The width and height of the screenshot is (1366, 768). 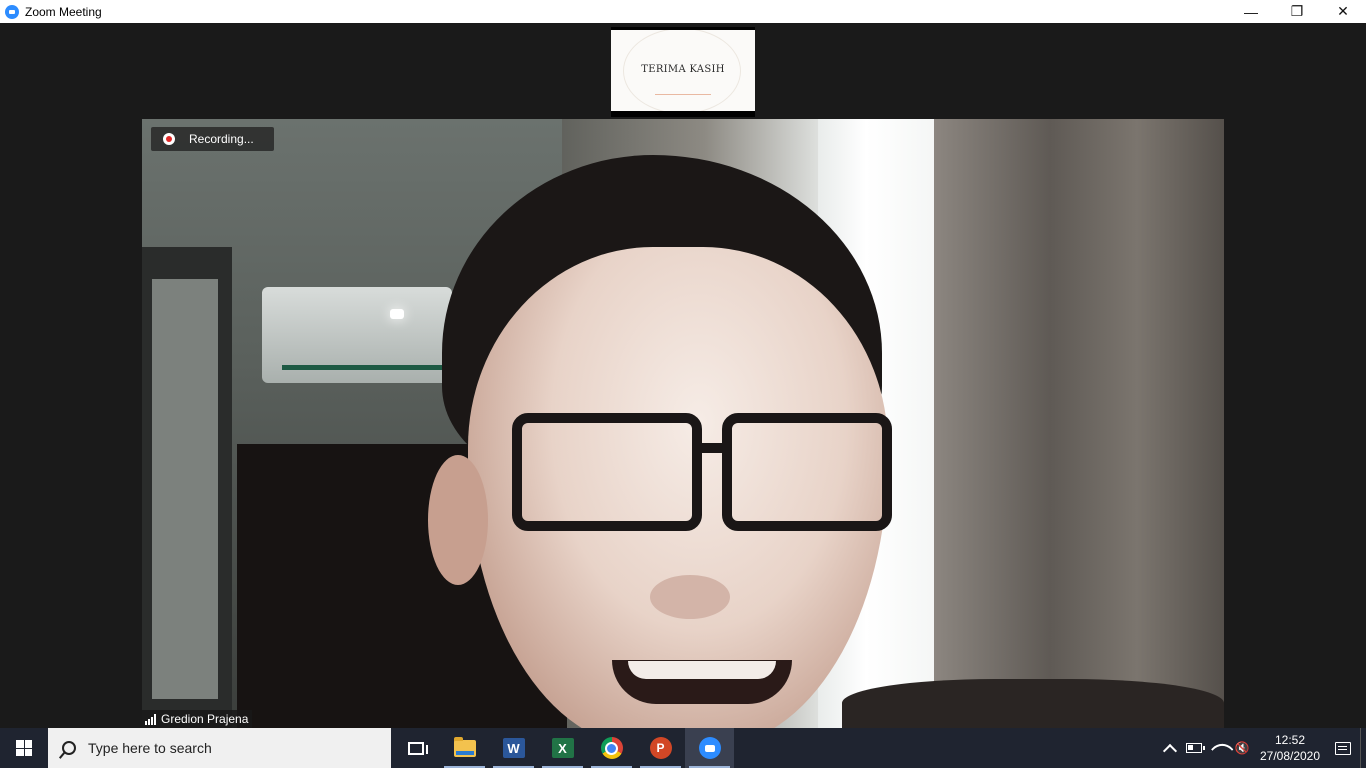 What do you see at coordinates (362, 367) in the screenshot?
I see `video-background-ac-stripe` at bounding box center [362, 367].